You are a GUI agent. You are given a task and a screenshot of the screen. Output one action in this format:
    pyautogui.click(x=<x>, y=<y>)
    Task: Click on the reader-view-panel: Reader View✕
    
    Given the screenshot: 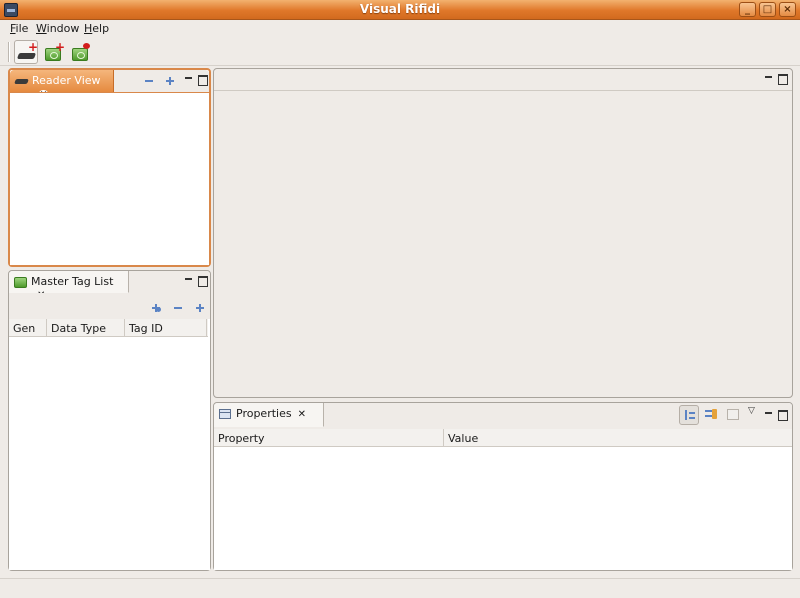 What is the action you would take?
    pyautogui.click(x=109, y=167)
    